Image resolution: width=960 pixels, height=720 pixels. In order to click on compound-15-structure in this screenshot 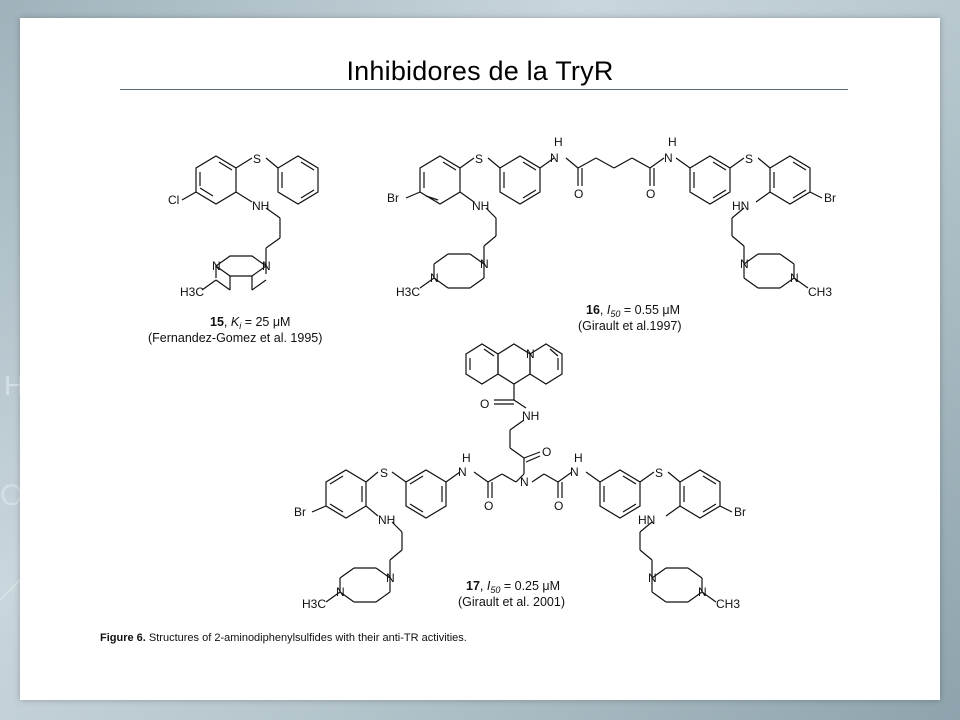, I will do `click(250, 223)`.